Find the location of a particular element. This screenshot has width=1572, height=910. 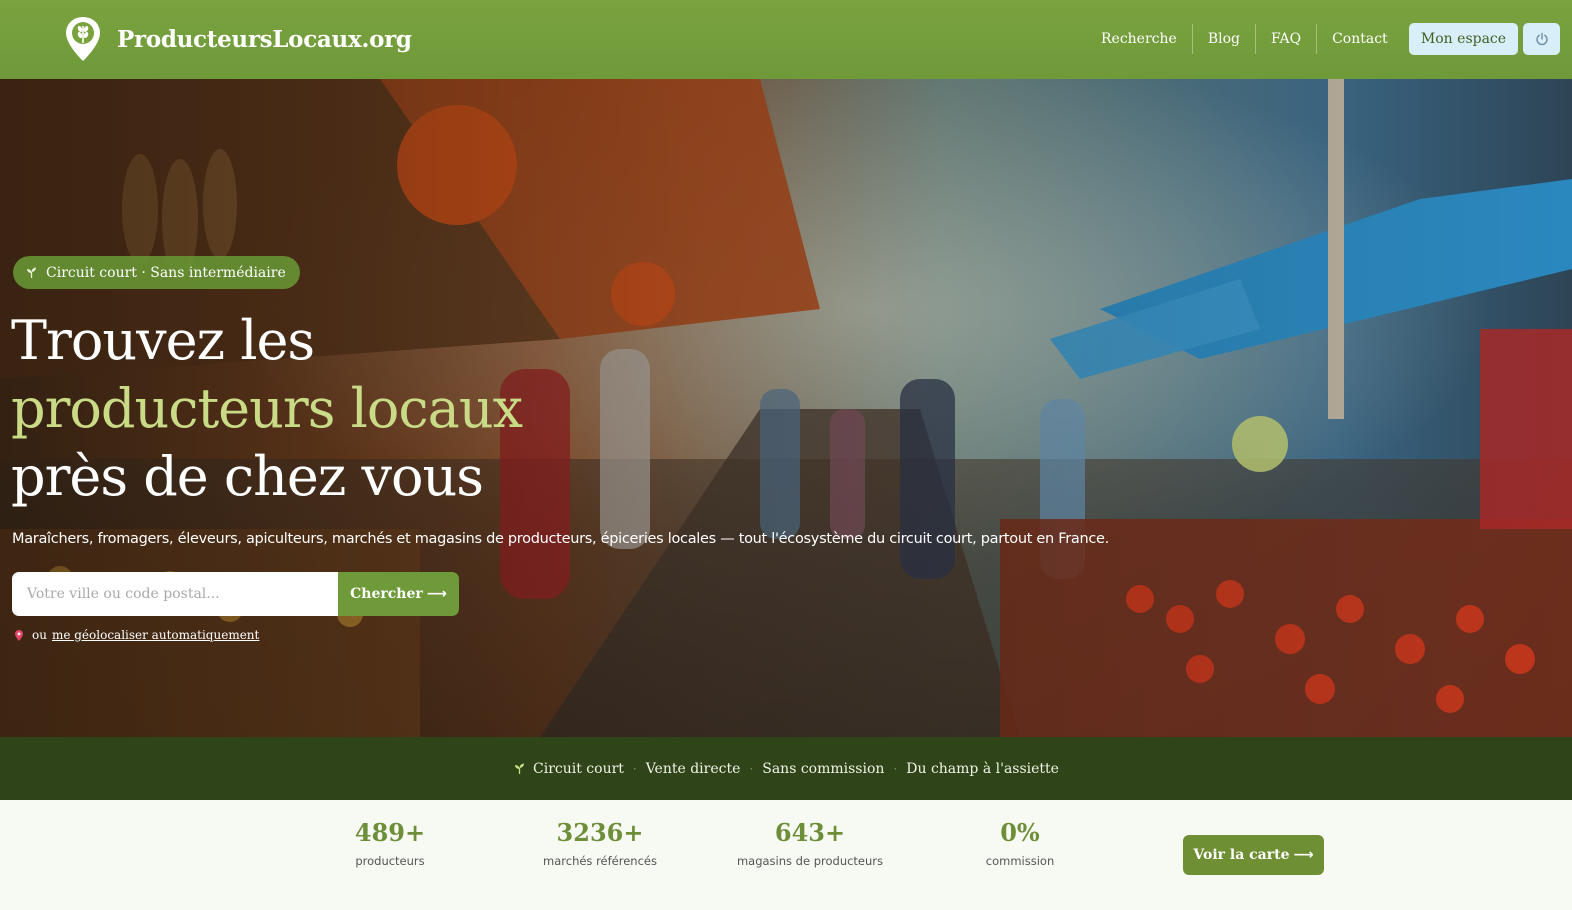

stat-value: 489+ is located at coordinates (390, 832).